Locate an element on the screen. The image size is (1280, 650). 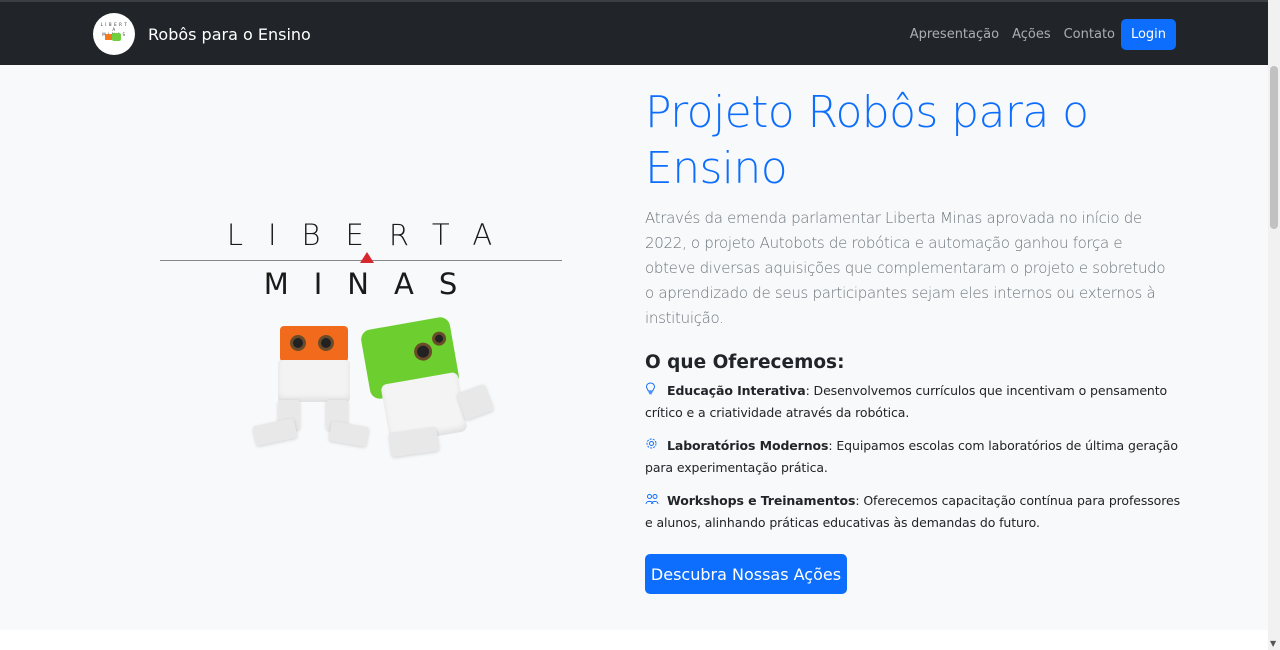
lightbulb-icon is located at coordinates (652, 392).